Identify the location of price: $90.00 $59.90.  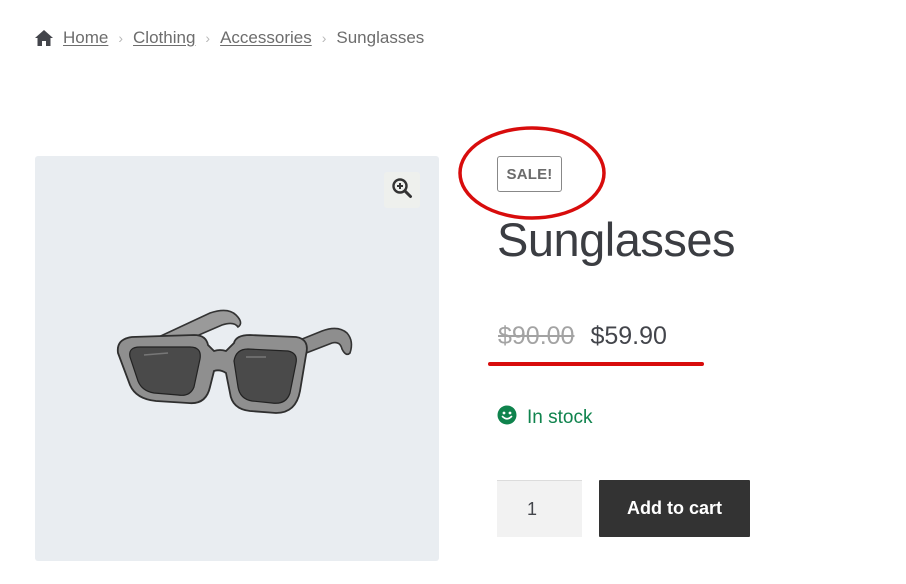
(582, 336).